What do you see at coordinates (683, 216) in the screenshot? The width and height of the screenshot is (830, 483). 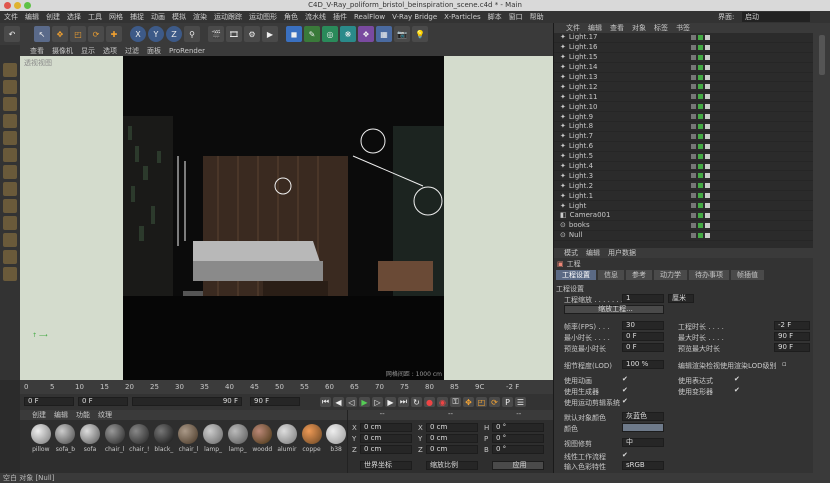 I see `object-row: ◧ Camera001` at bounding box center [683, 216].